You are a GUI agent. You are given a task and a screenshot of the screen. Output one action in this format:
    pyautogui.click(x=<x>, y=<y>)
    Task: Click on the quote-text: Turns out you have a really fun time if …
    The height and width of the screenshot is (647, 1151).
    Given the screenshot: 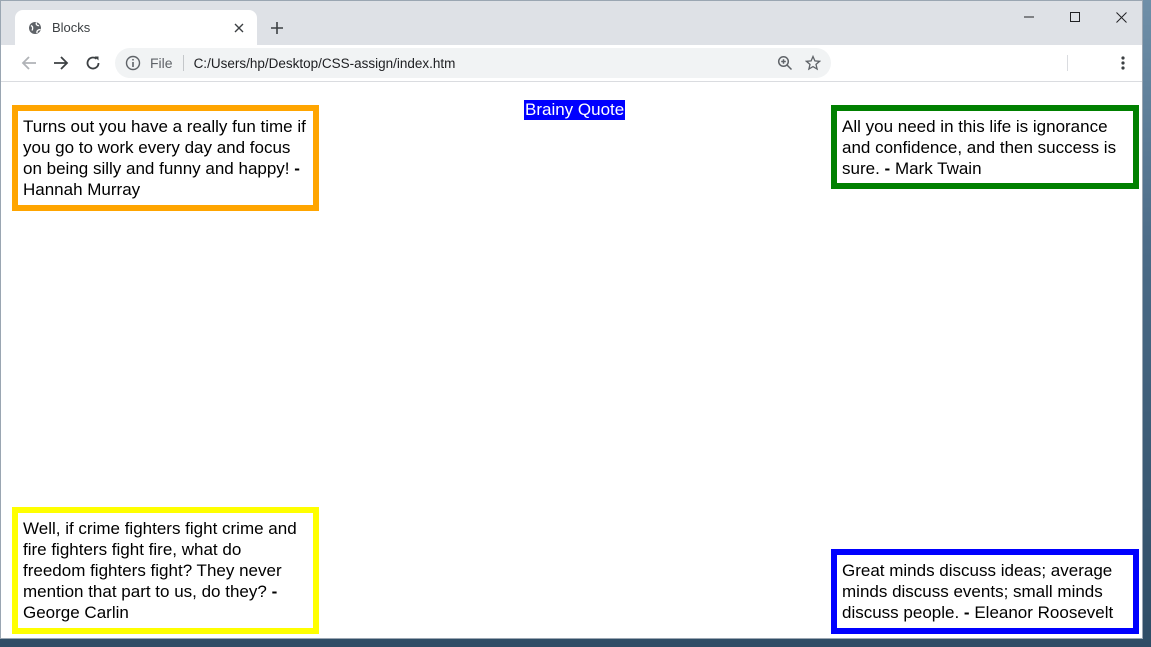 What is the action you would take?
    pyautogui.click(x=164, y=147)
    